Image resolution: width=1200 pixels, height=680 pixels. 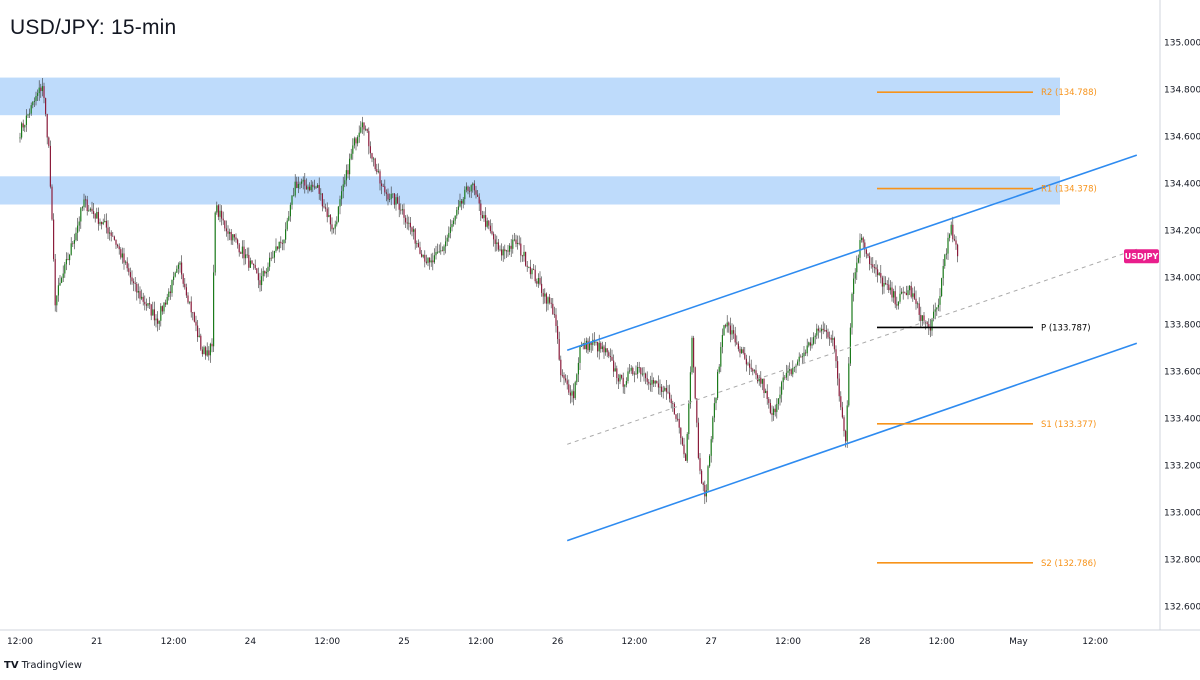 What do you see at coordinates (20, 642) in the screenshot?
I see `time-tick-label: 12:00` at bounding box center [20, 642].